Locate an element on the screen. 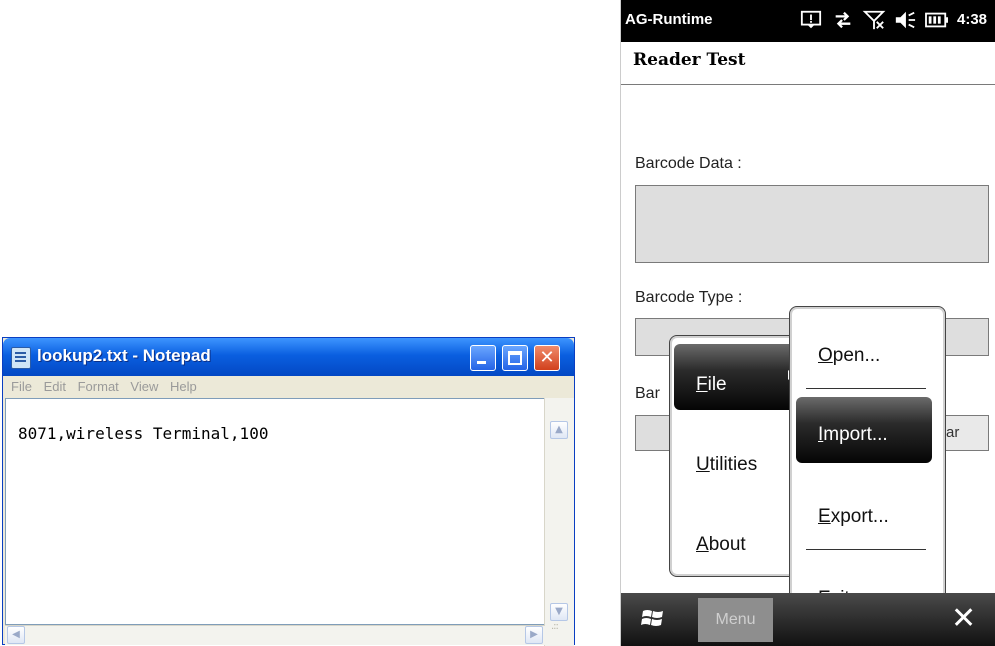 This screenshot has height=646, width=995. no-signal-icon is located at coordinates (874, 20).